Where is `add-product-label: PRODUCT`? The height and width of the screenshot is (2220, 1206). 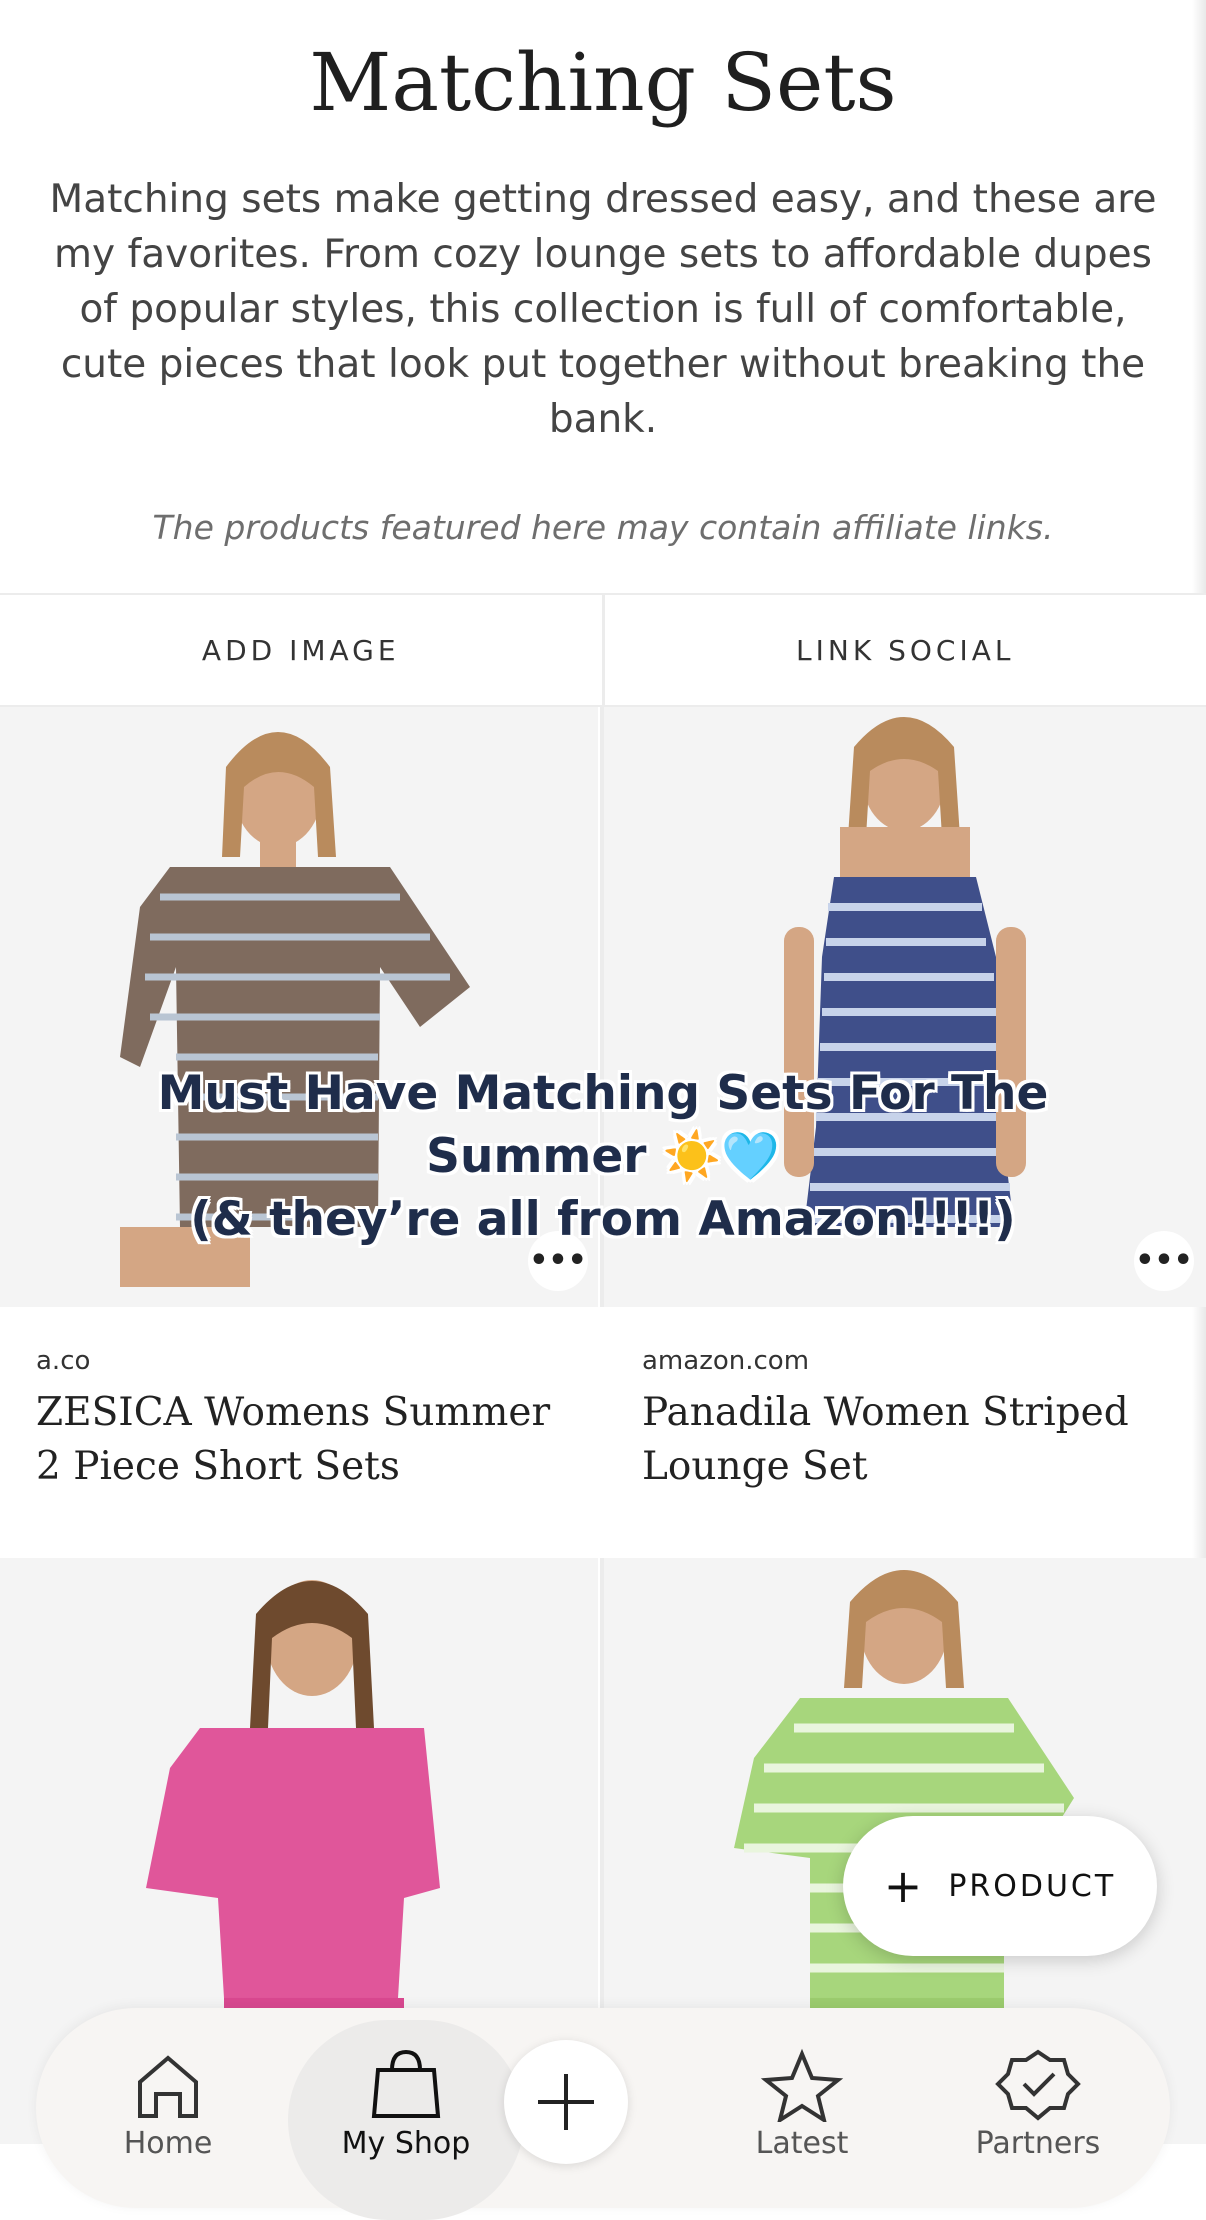
add-product-label: PRODUCT is located at coordinates (1032, 1886).